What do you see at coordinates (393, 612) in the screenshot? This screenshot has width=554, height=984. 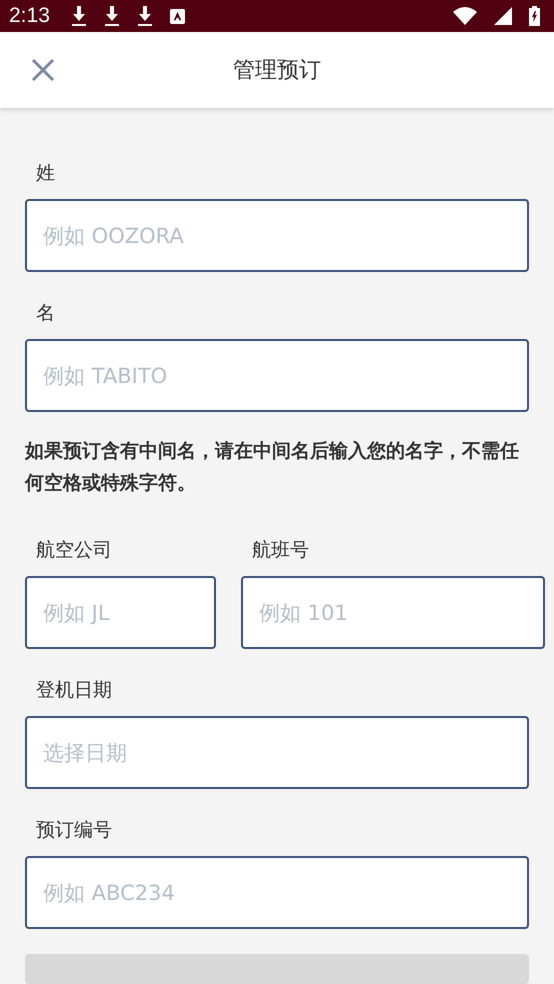 I see `input-field: 例如 101` at bounding box center [393, 612].